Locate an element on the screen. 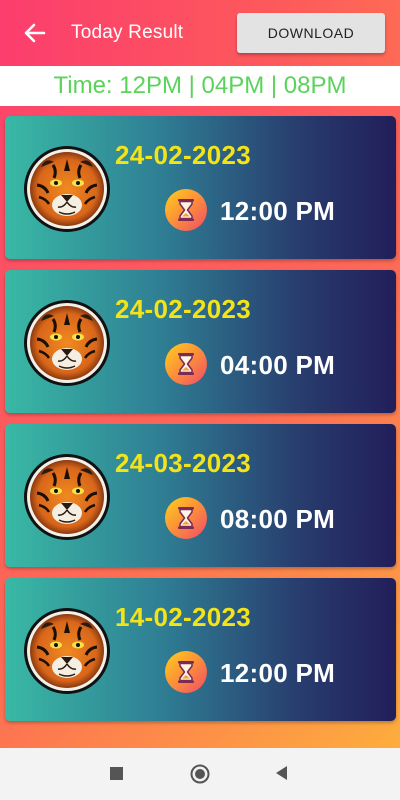  time-schedule-text: Time: 12PM | 04PM | 08PM is located at coordinates (200, 85).